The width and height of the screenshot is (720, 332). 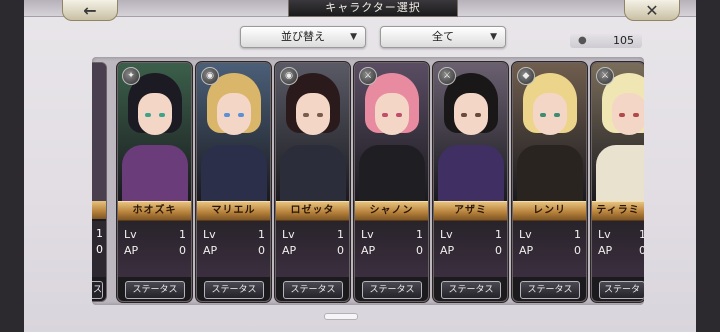 What do you see at coordinates (582, 40) in the screenshot?
I see `person-icon: ●` at bounding box center [582, 40].